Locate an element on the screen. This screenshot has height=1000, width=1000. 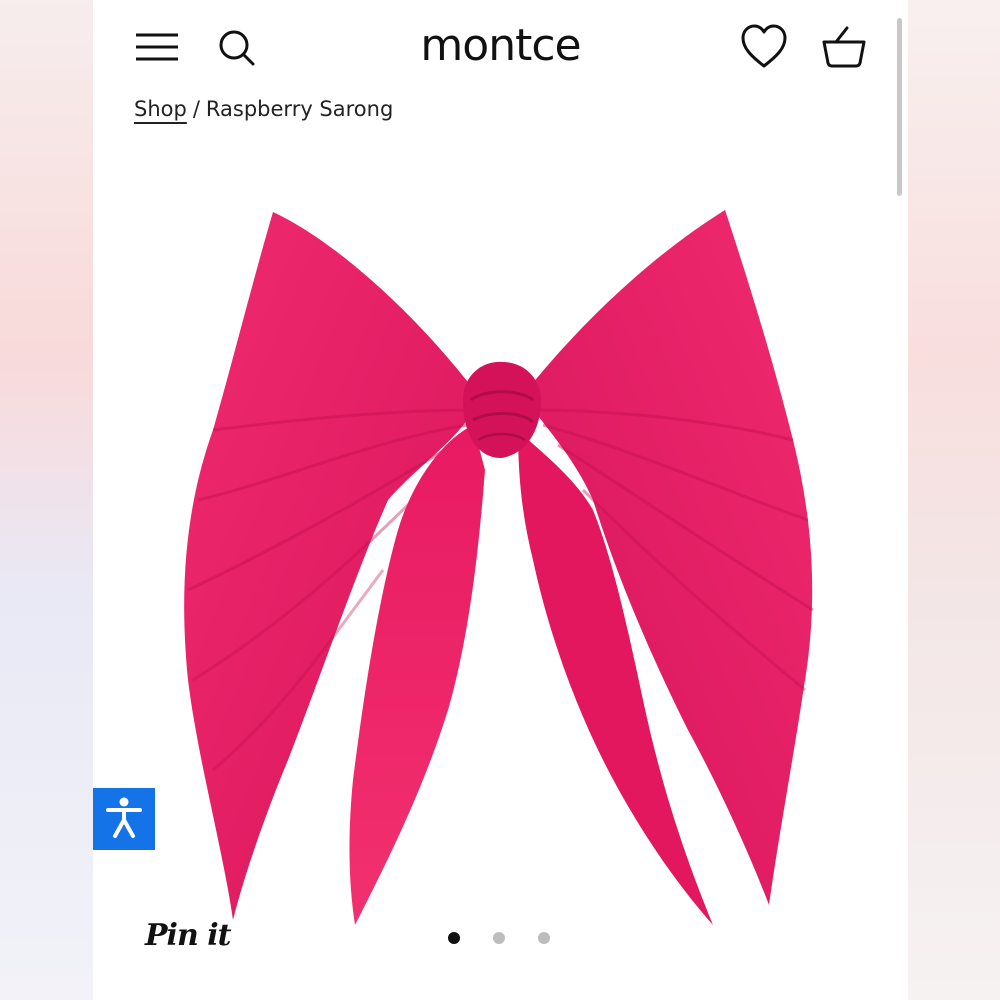
breadcrumb: Shop / Raspberry Sarong is located at coordinates (263, 109).